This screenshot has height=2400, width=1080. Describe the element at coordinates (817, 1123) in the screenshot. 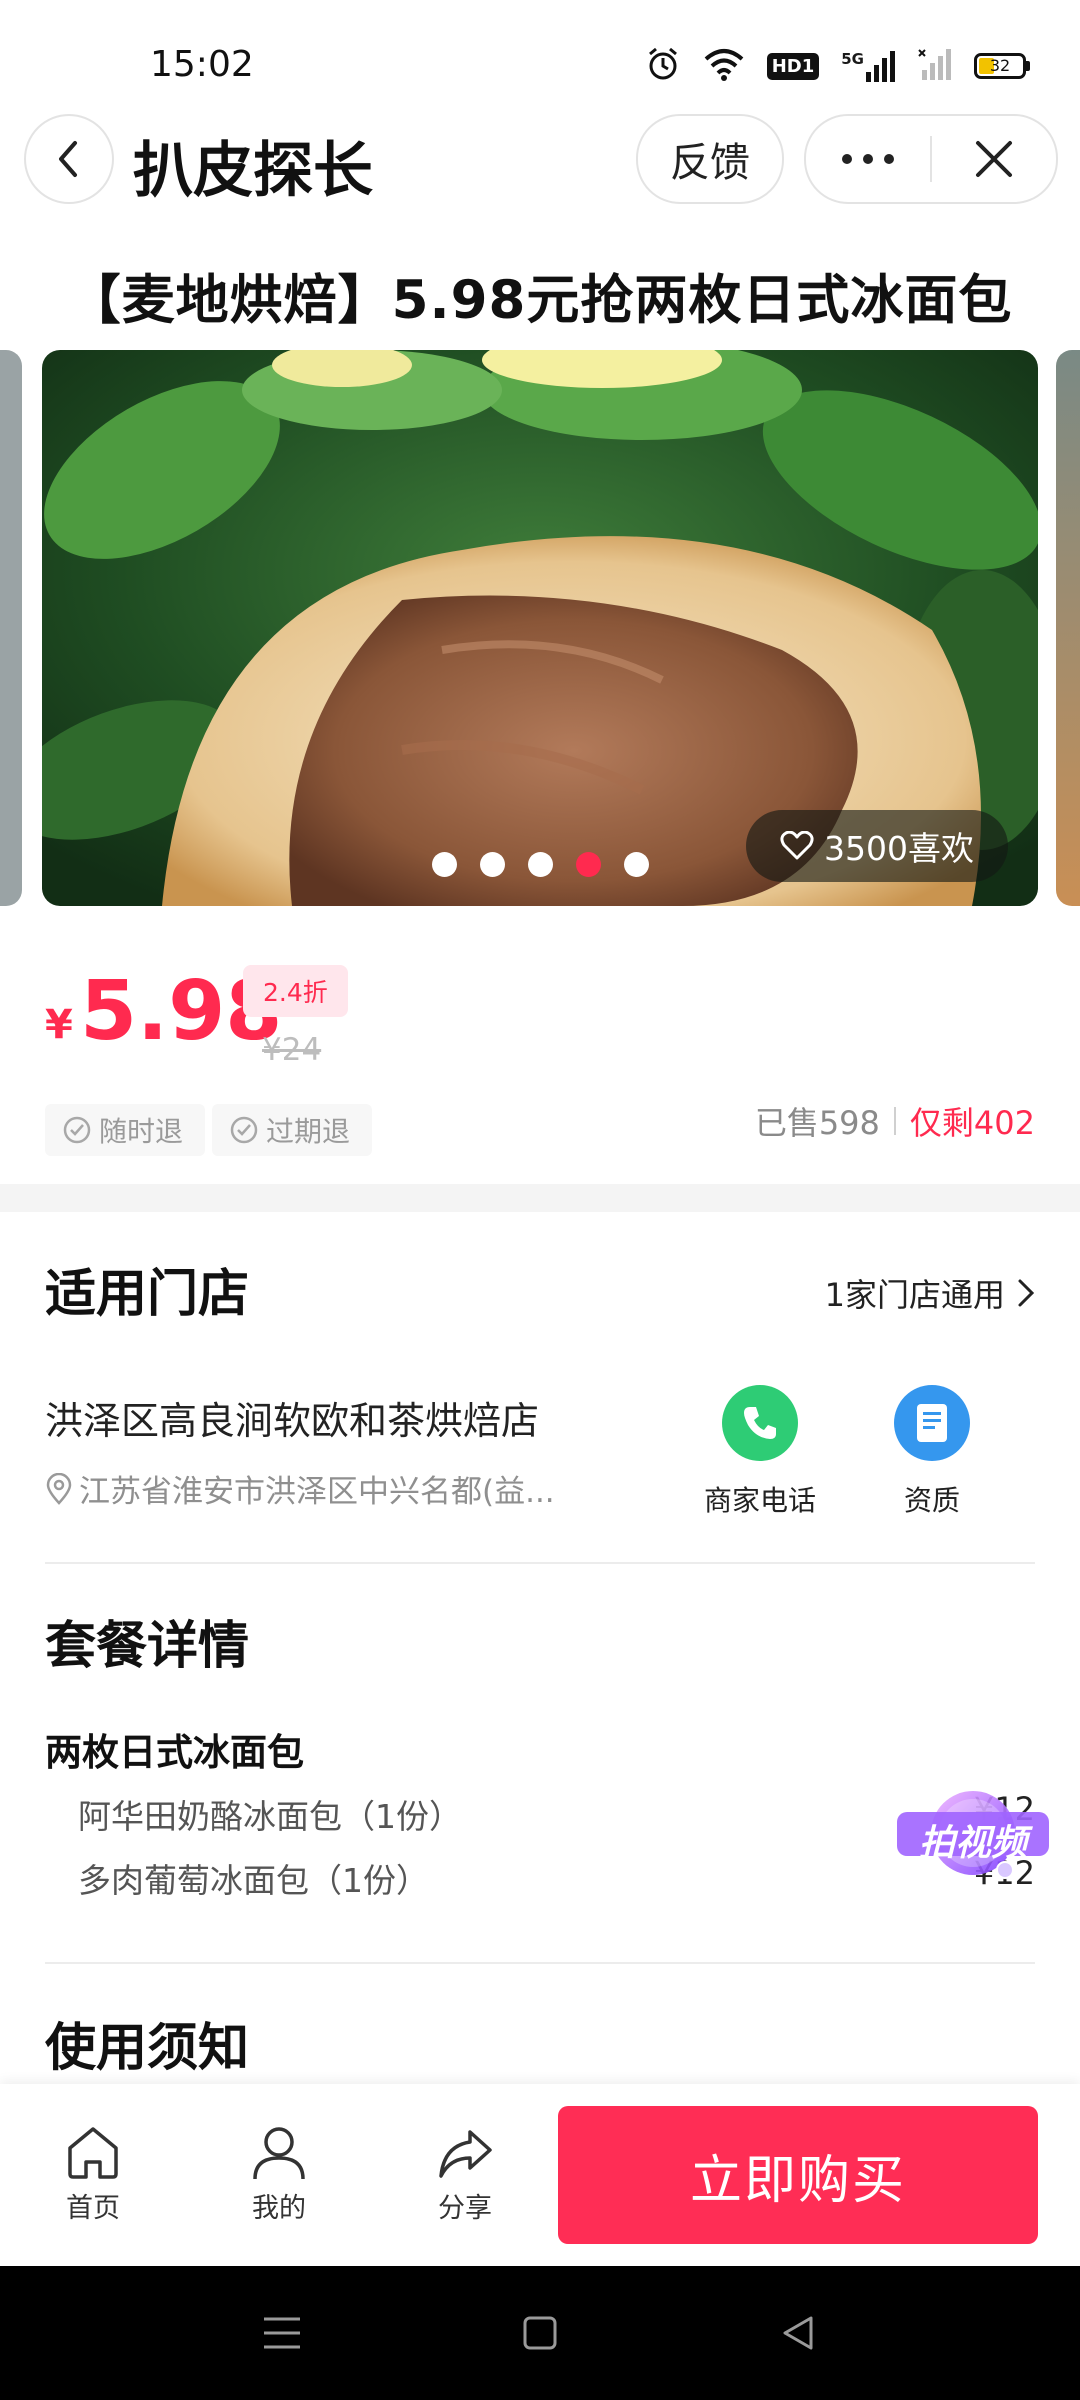

I see `sold-count: 已售598` at that location.